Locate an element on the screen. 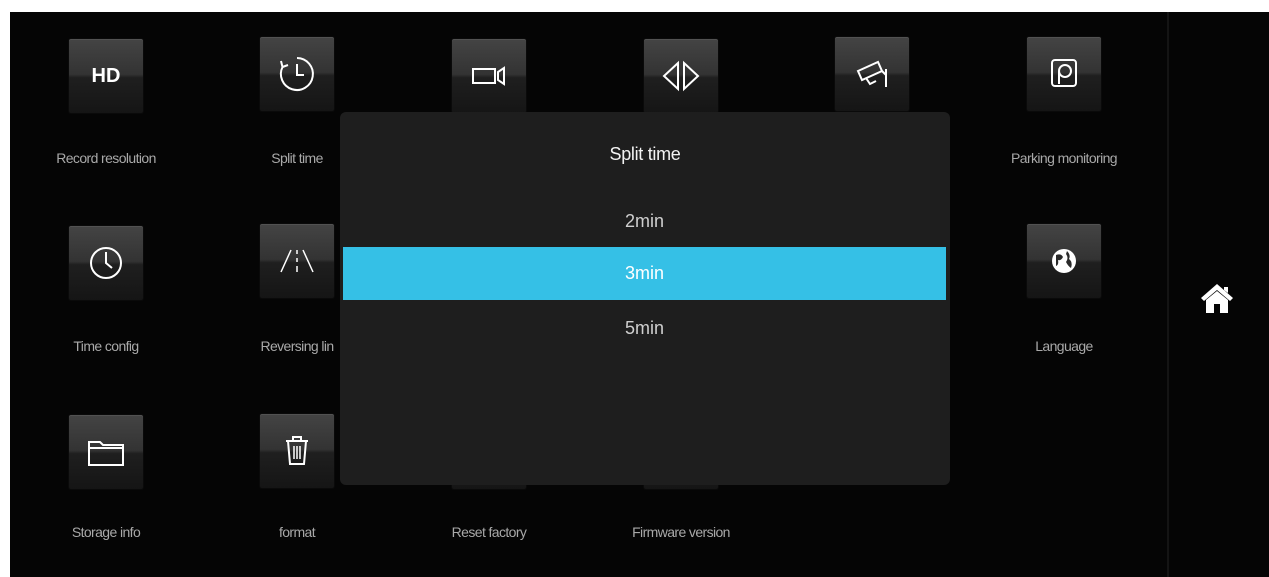 The image size is (1269, 577). home-button is located at coordinates (1217, 298).